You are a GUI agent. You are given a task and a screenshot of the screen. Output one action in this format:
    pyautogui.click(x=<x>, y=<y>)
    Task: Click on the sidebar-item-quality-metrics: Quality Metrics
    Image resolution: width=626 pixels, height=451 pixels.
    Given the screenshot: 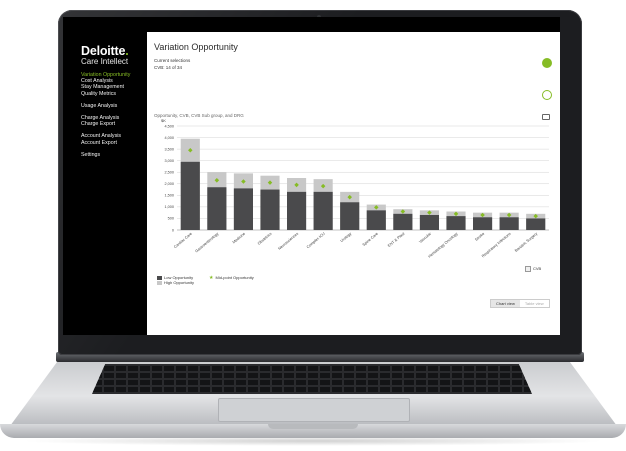 What is the action you would take?
    pyautogui.click(x=114, y=94)
    